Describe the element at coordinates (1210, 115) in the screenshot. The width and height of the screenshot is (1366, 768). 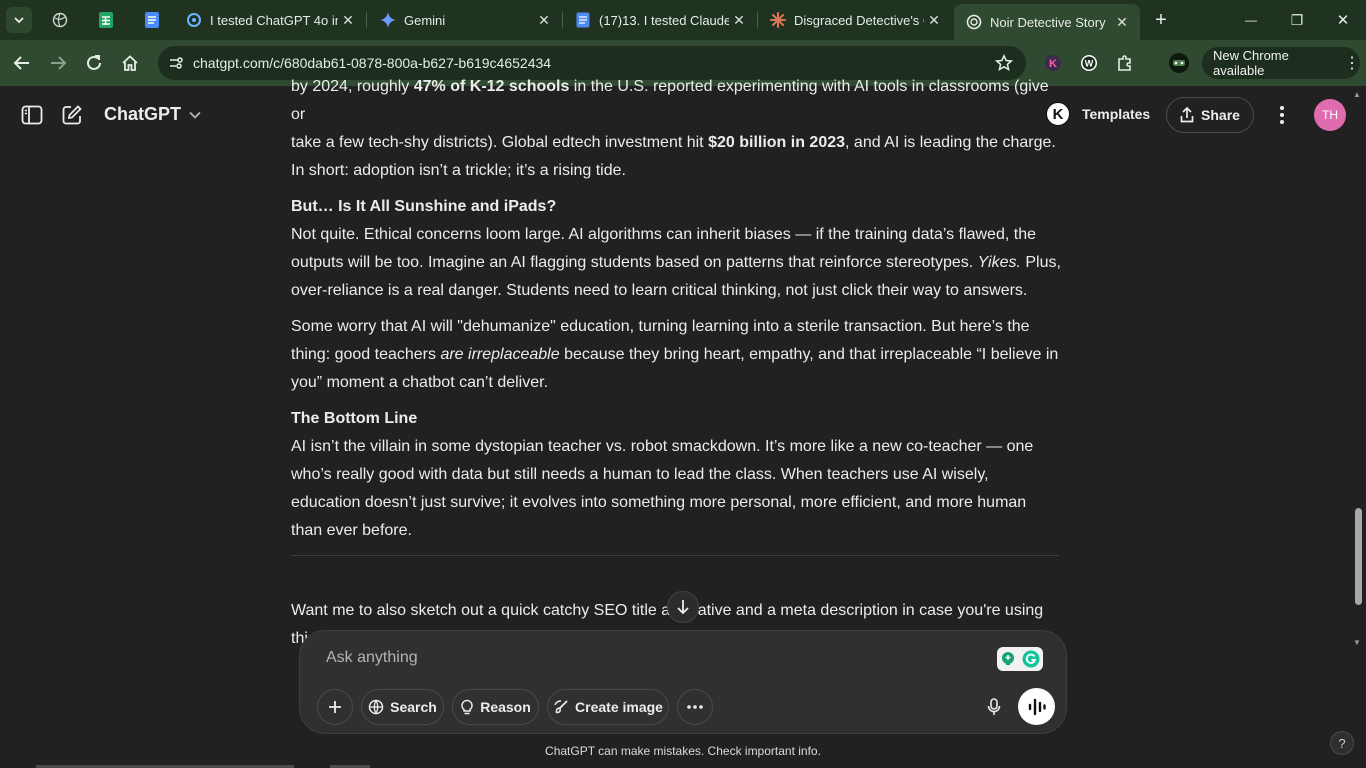
I see `share-button: Share` at that location.